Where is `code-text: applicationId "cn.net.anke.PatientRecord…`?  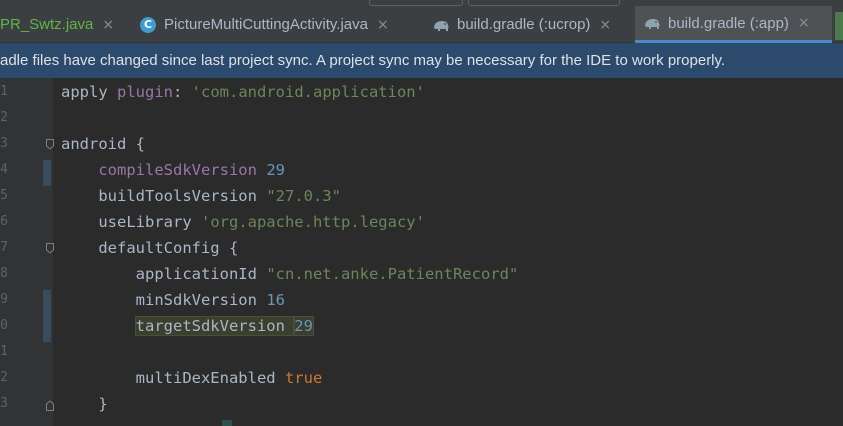
code-text: applicationId "cn.net.anke.PatientRecord… is located at coordinates (290, 274).